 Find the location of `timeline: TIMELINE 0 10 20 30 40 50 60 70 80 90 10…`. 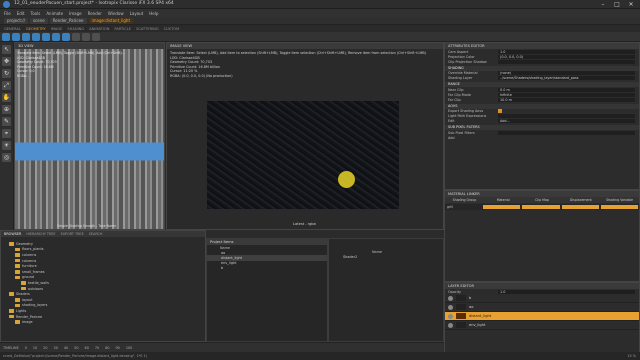

timeline: TIMELINE 0 10 20 30 40 50 60 70 80 90 10… is located at coordinates (222, 347).